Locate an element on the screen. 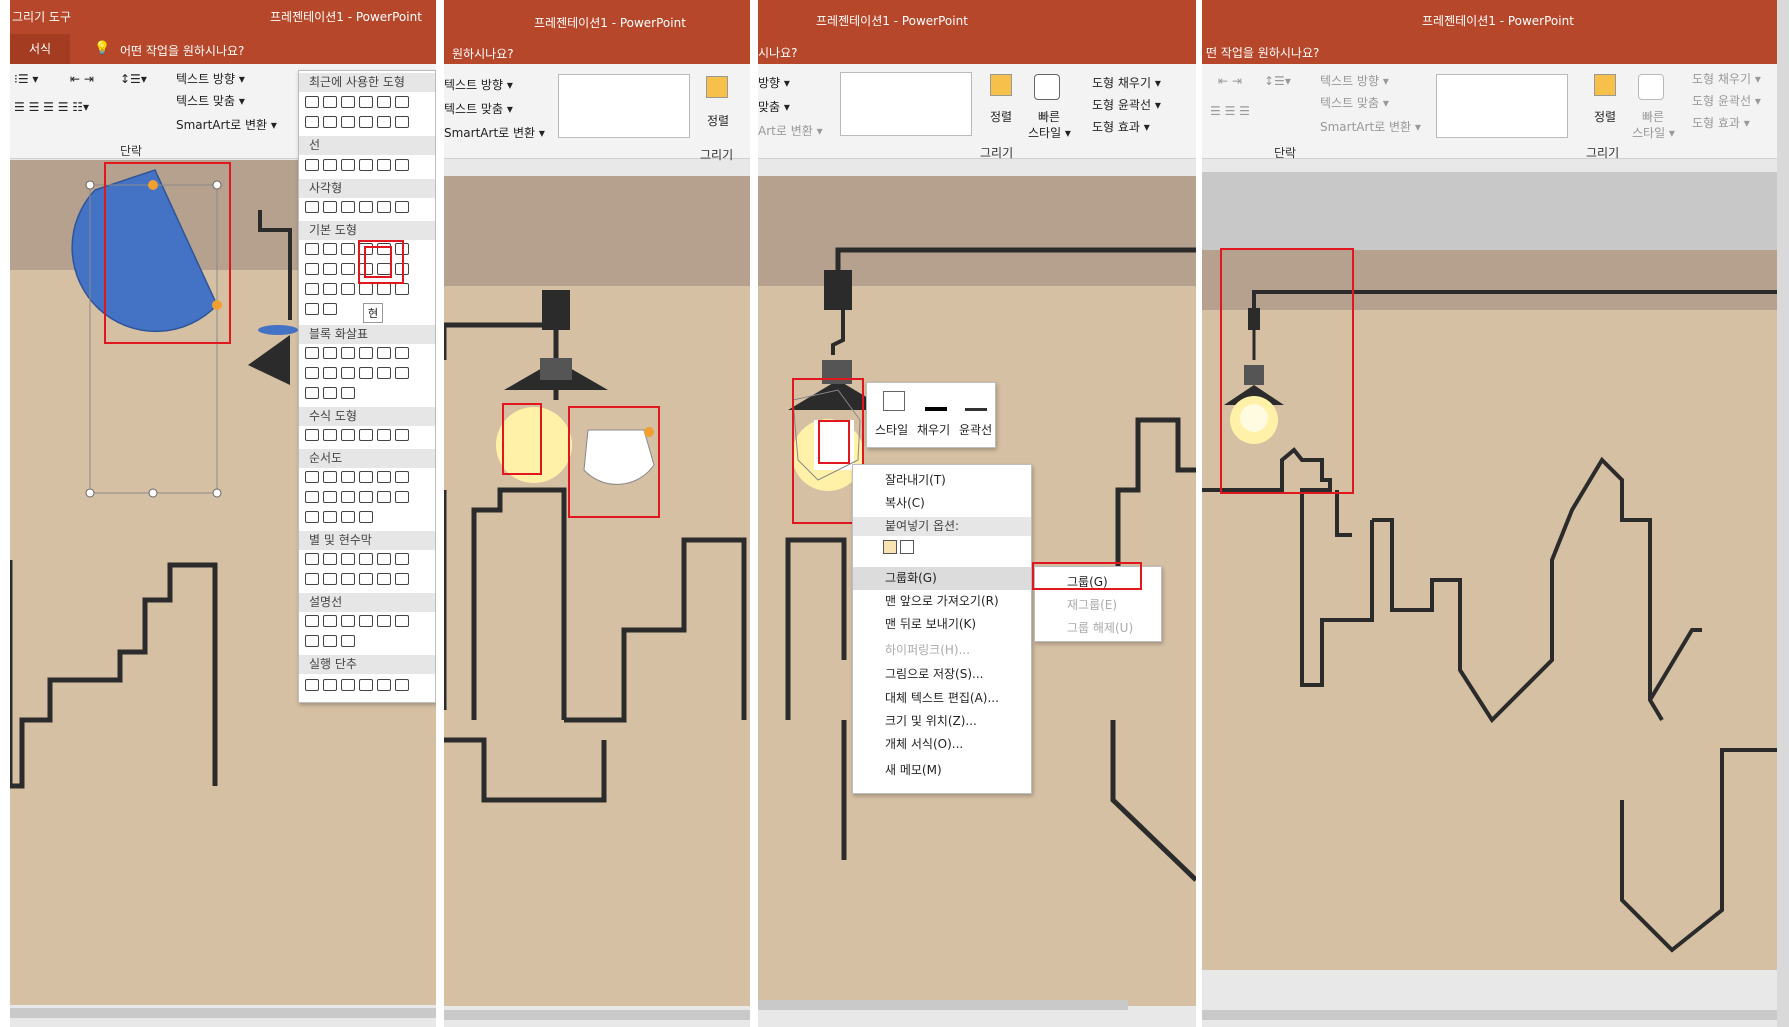 The image size is (1789, 1027). style-icon is located at coordinates (894, 401).